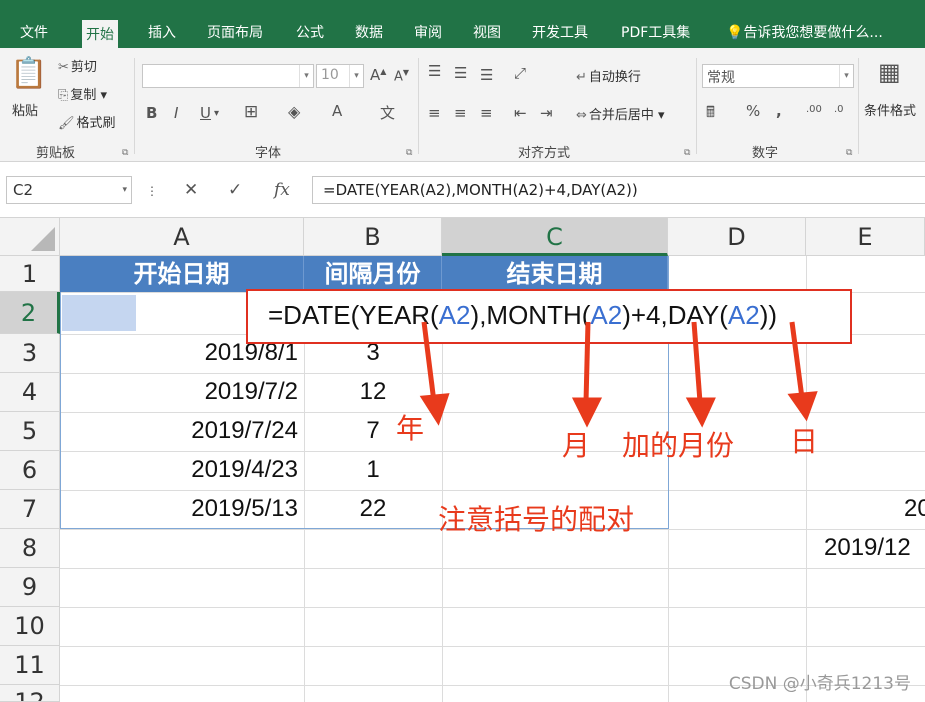 This screenshot has width=925, height=702. What do you see at coordinates (797, 360) in the screenshot?
I see `arrow-day` at bounding box center [797, 360].